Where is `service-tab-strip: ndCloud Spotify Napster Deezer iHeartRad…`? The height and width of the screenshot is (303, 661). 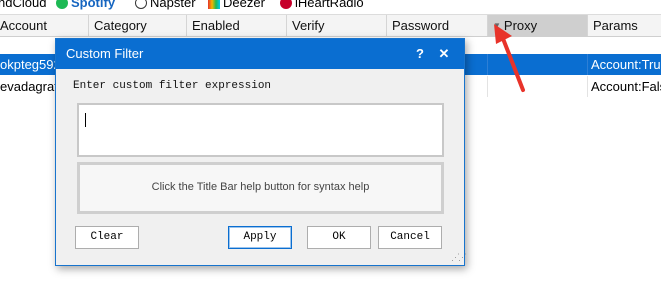 service-tab-strip: ndCloud Spotify Napster Deezer iHeartRad… is located at coordinates (330, 5).